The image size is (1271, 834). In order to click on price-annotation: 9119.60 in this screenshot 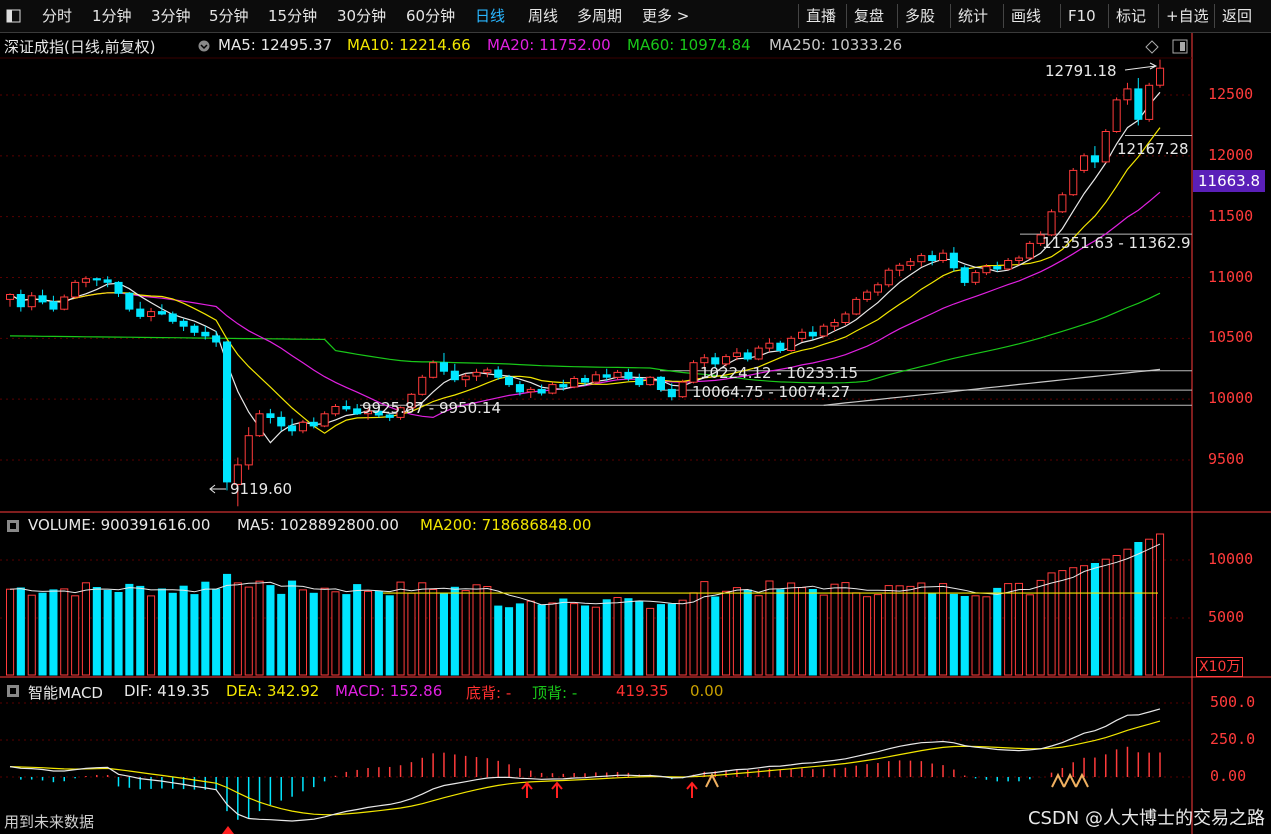, I will do `click(261, 489)`.